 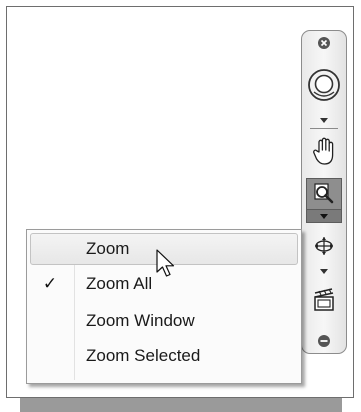 I want to click on mouse-pointer-icon, so click(x=165, y=263).